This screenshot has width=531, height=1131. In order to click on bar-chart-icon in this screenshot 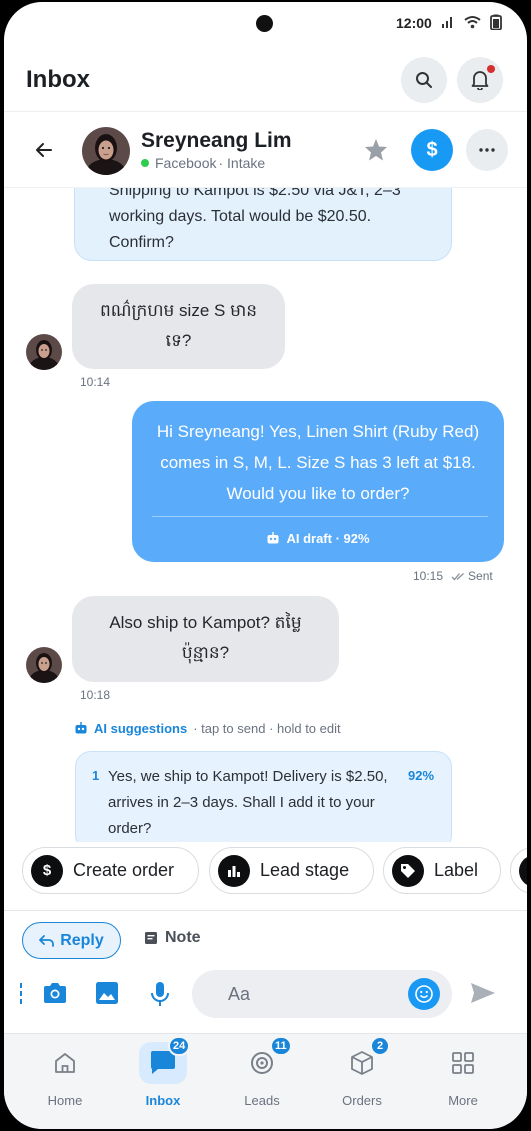, I will do `click(234, 870)`.